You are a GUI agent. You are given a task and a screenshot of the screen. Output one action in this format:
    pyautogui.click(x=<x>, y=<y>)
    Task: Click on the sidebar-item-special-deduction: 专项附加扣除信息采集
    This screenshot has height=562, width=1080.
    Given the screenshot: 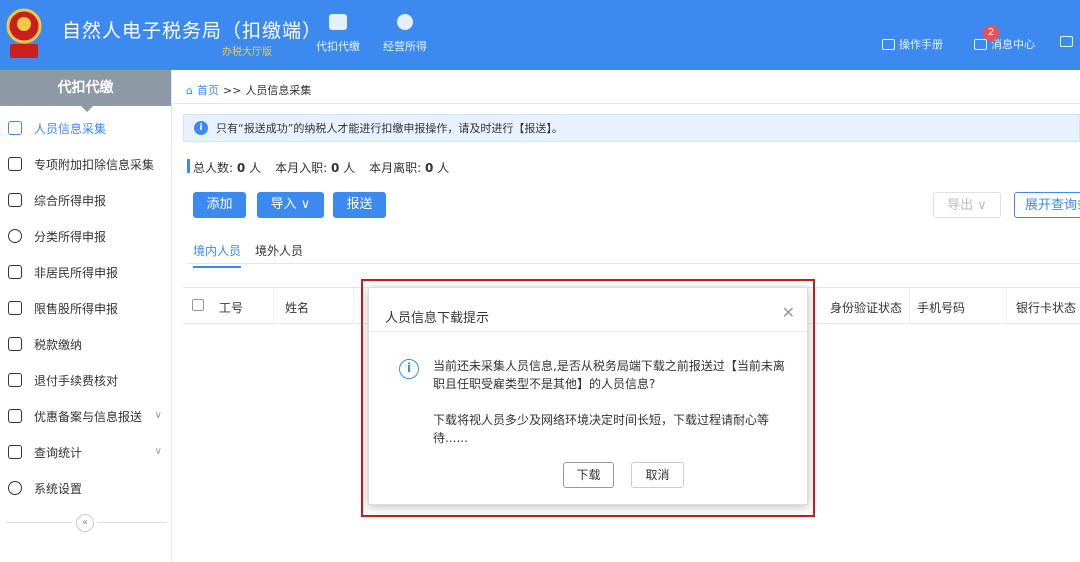 What is the action you would take?
    pyautogui.click(x=86, y=164)
    